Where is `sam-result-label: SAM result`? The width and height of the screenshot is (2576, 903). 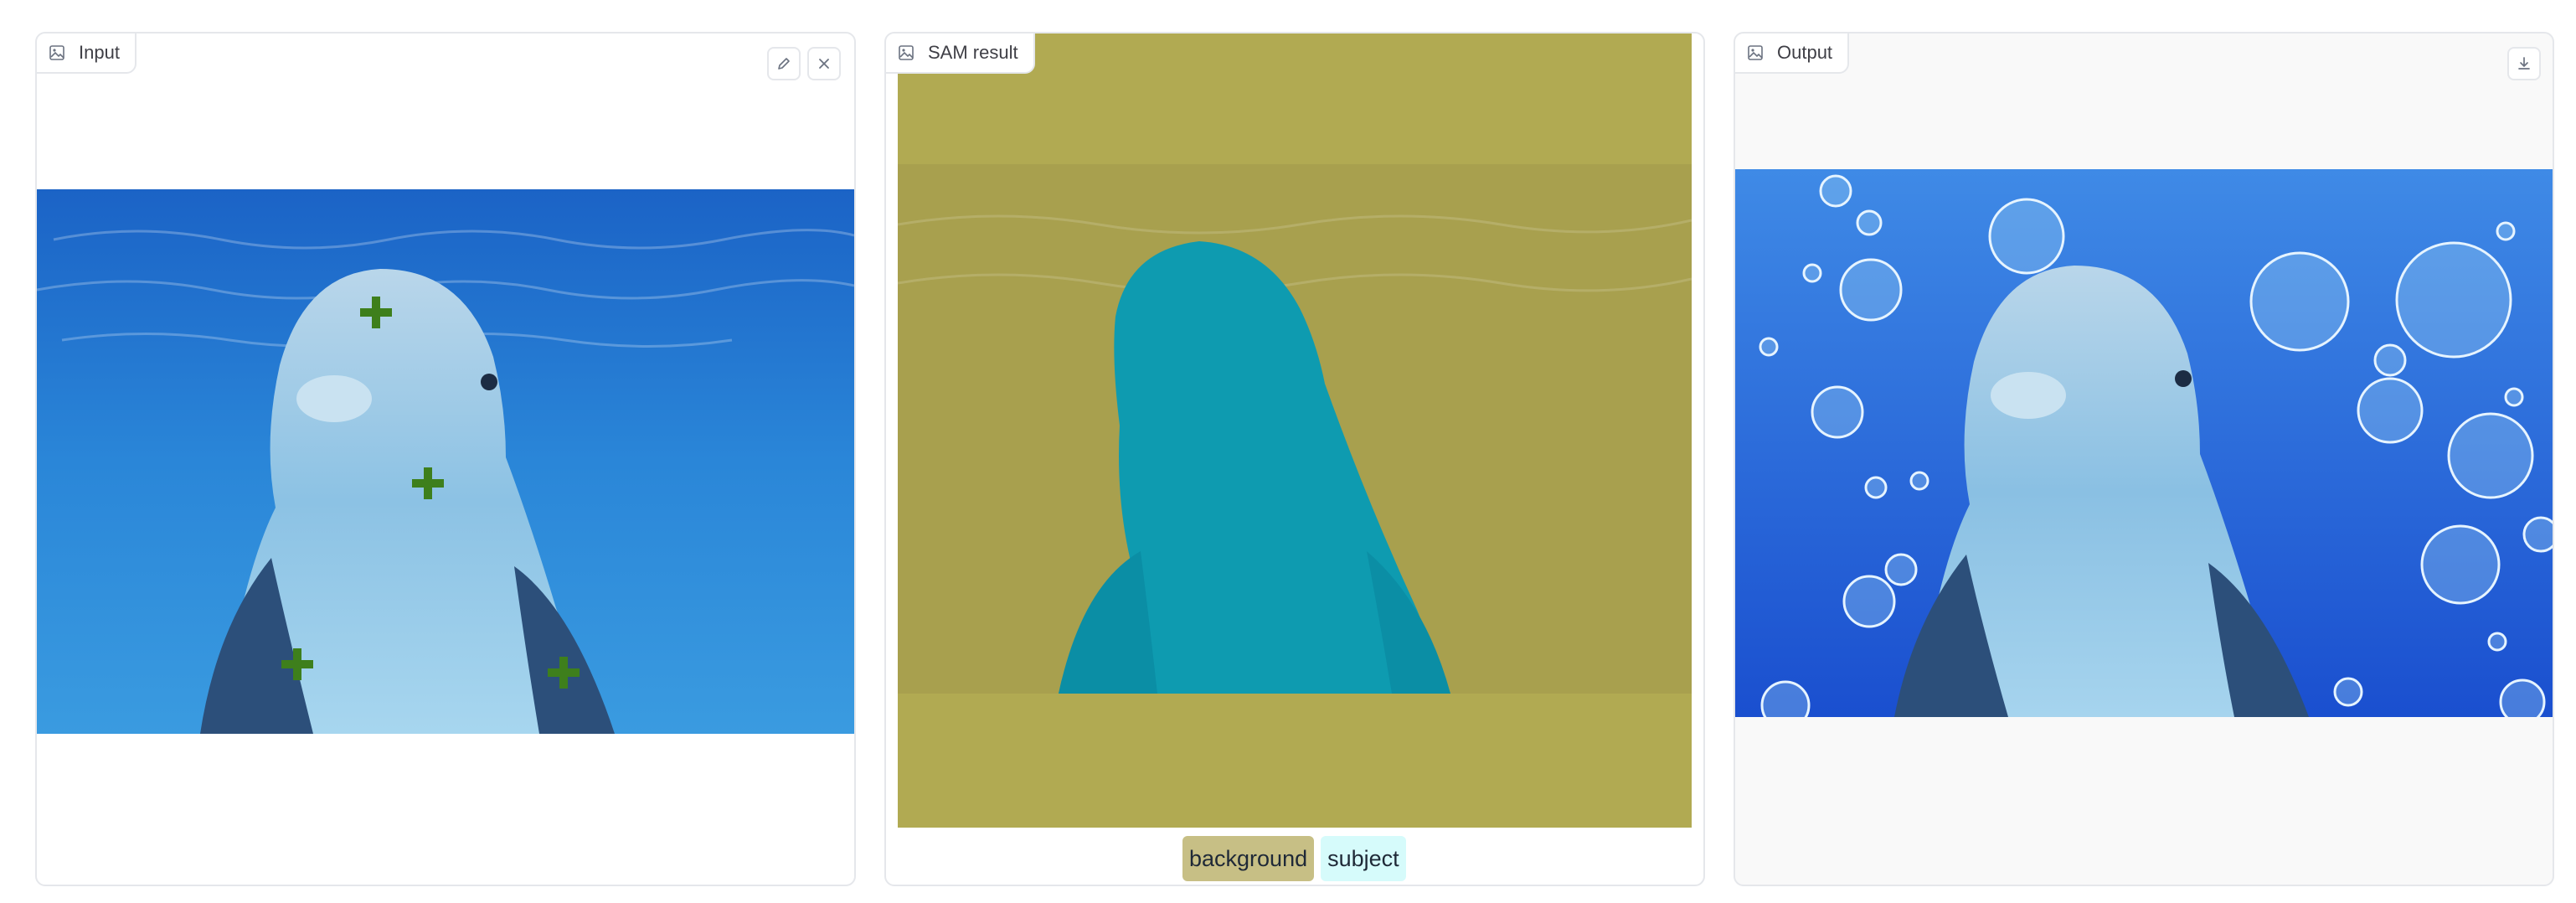 sam-result-label: SAM result is located at coordinates (960, 54).